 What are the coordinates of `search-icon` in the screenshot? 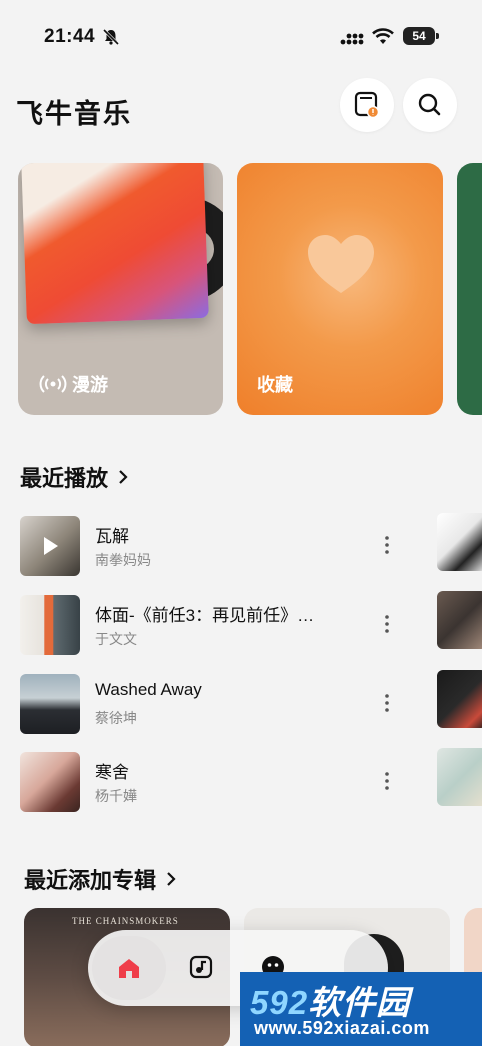 It's located at (429, 104).